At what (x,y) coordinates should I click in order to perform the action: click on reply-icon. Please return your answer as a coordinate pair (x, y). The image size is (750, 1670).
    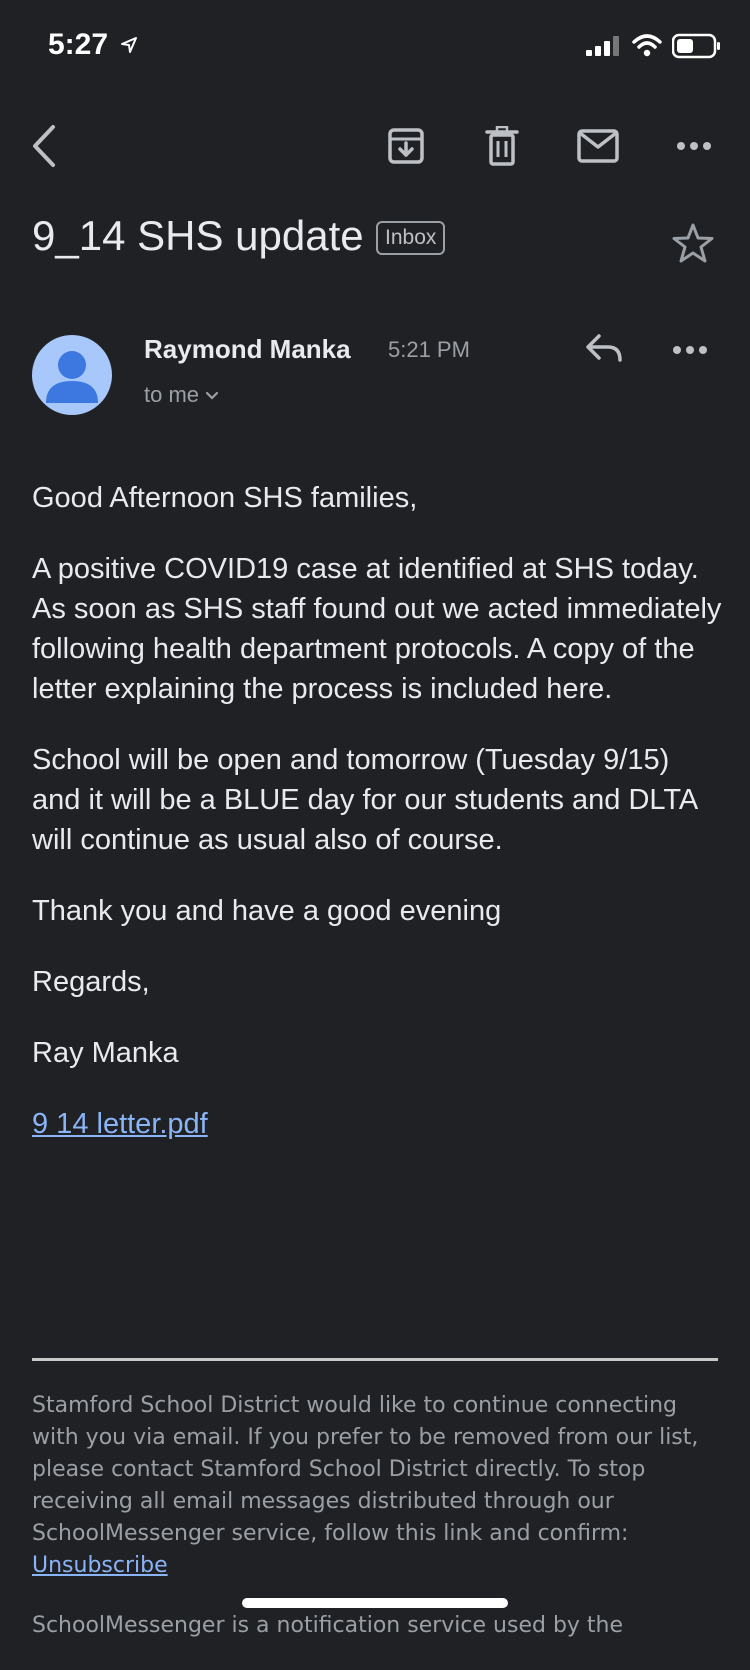
    Looking at the image, I should click on (604, 348).